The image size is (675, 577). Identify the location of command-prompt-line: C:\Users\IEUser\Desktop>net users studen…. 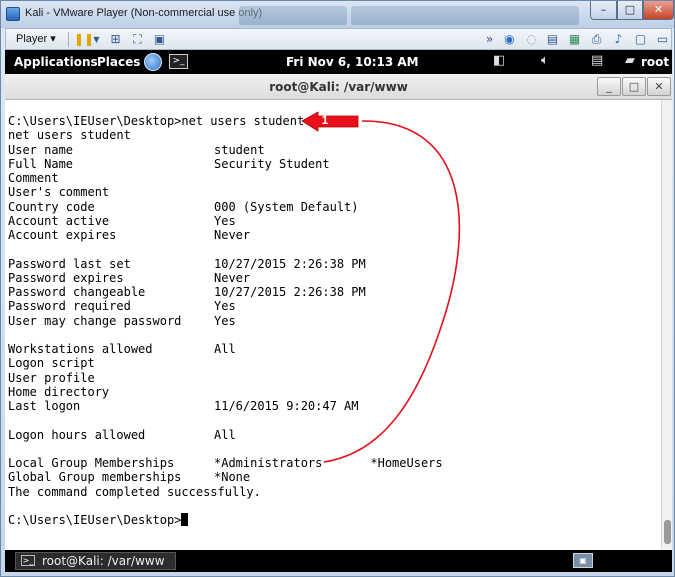
(156, 121).